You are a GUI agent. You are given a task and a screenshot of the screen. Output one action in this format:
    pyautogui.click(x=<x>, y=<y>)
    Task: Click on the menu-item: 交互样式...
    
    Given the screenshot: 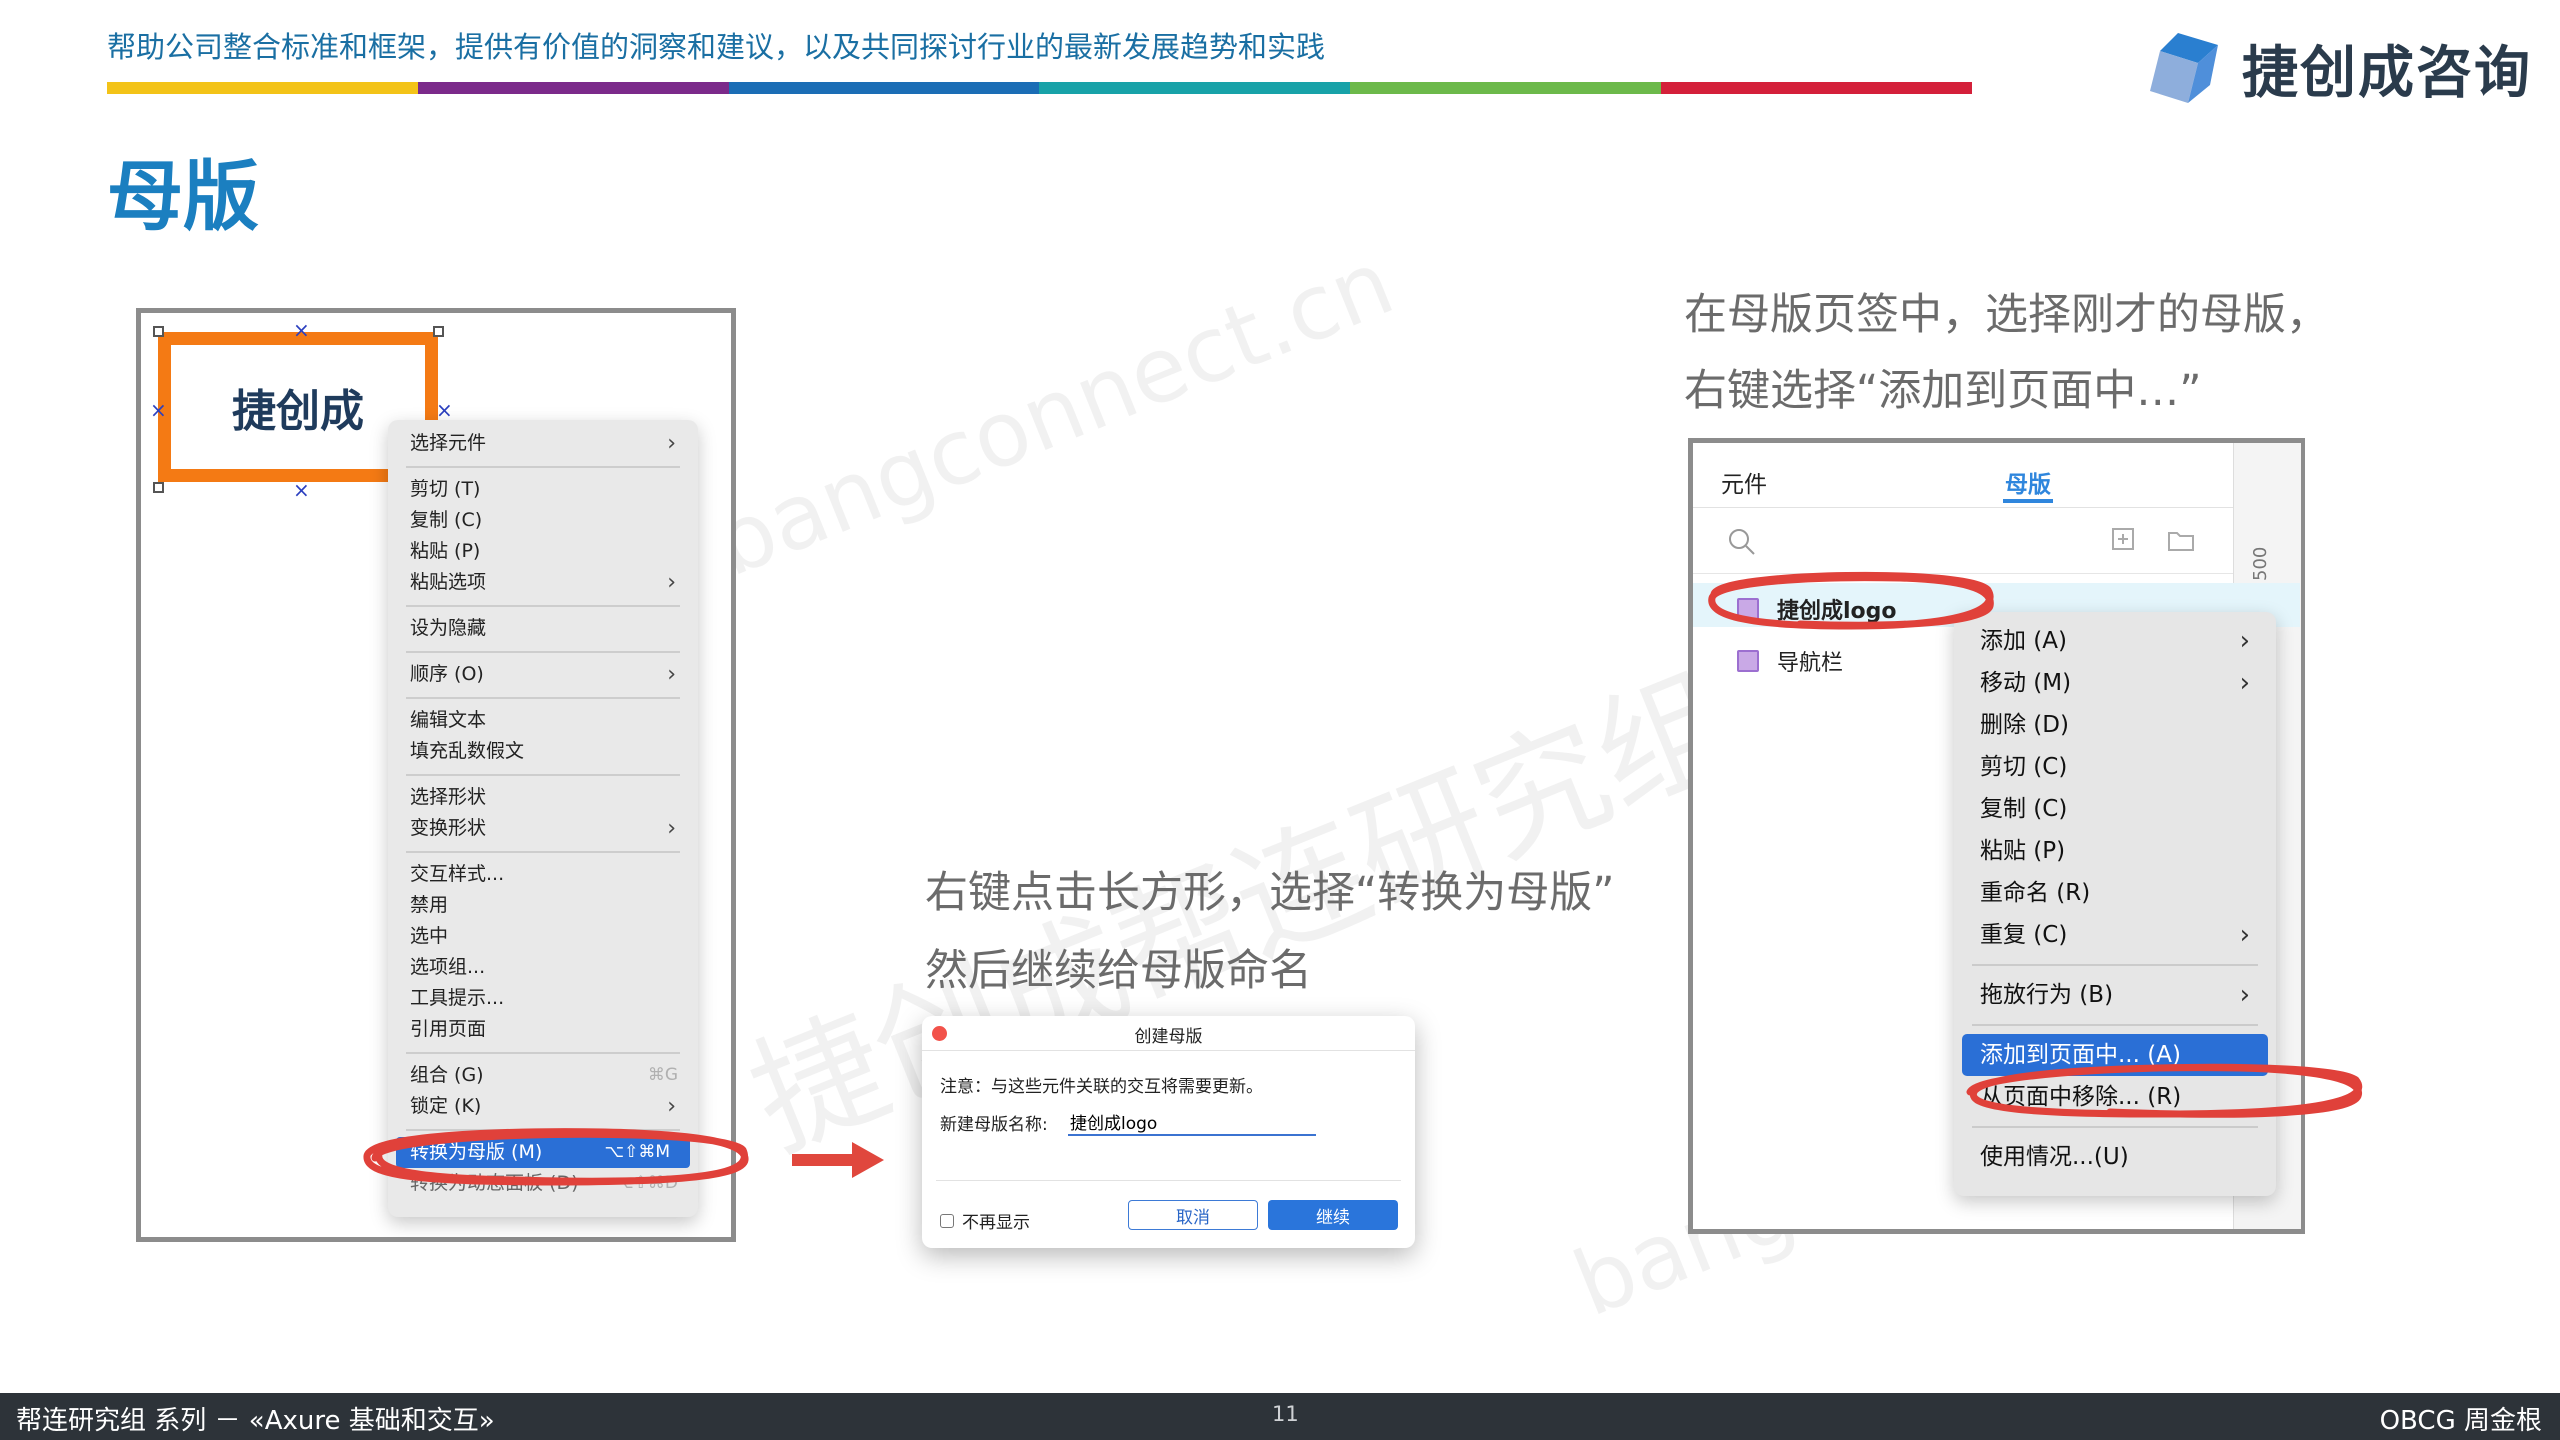 What is the action you would take?
    pyautogui.click(x=543, y=874)
    